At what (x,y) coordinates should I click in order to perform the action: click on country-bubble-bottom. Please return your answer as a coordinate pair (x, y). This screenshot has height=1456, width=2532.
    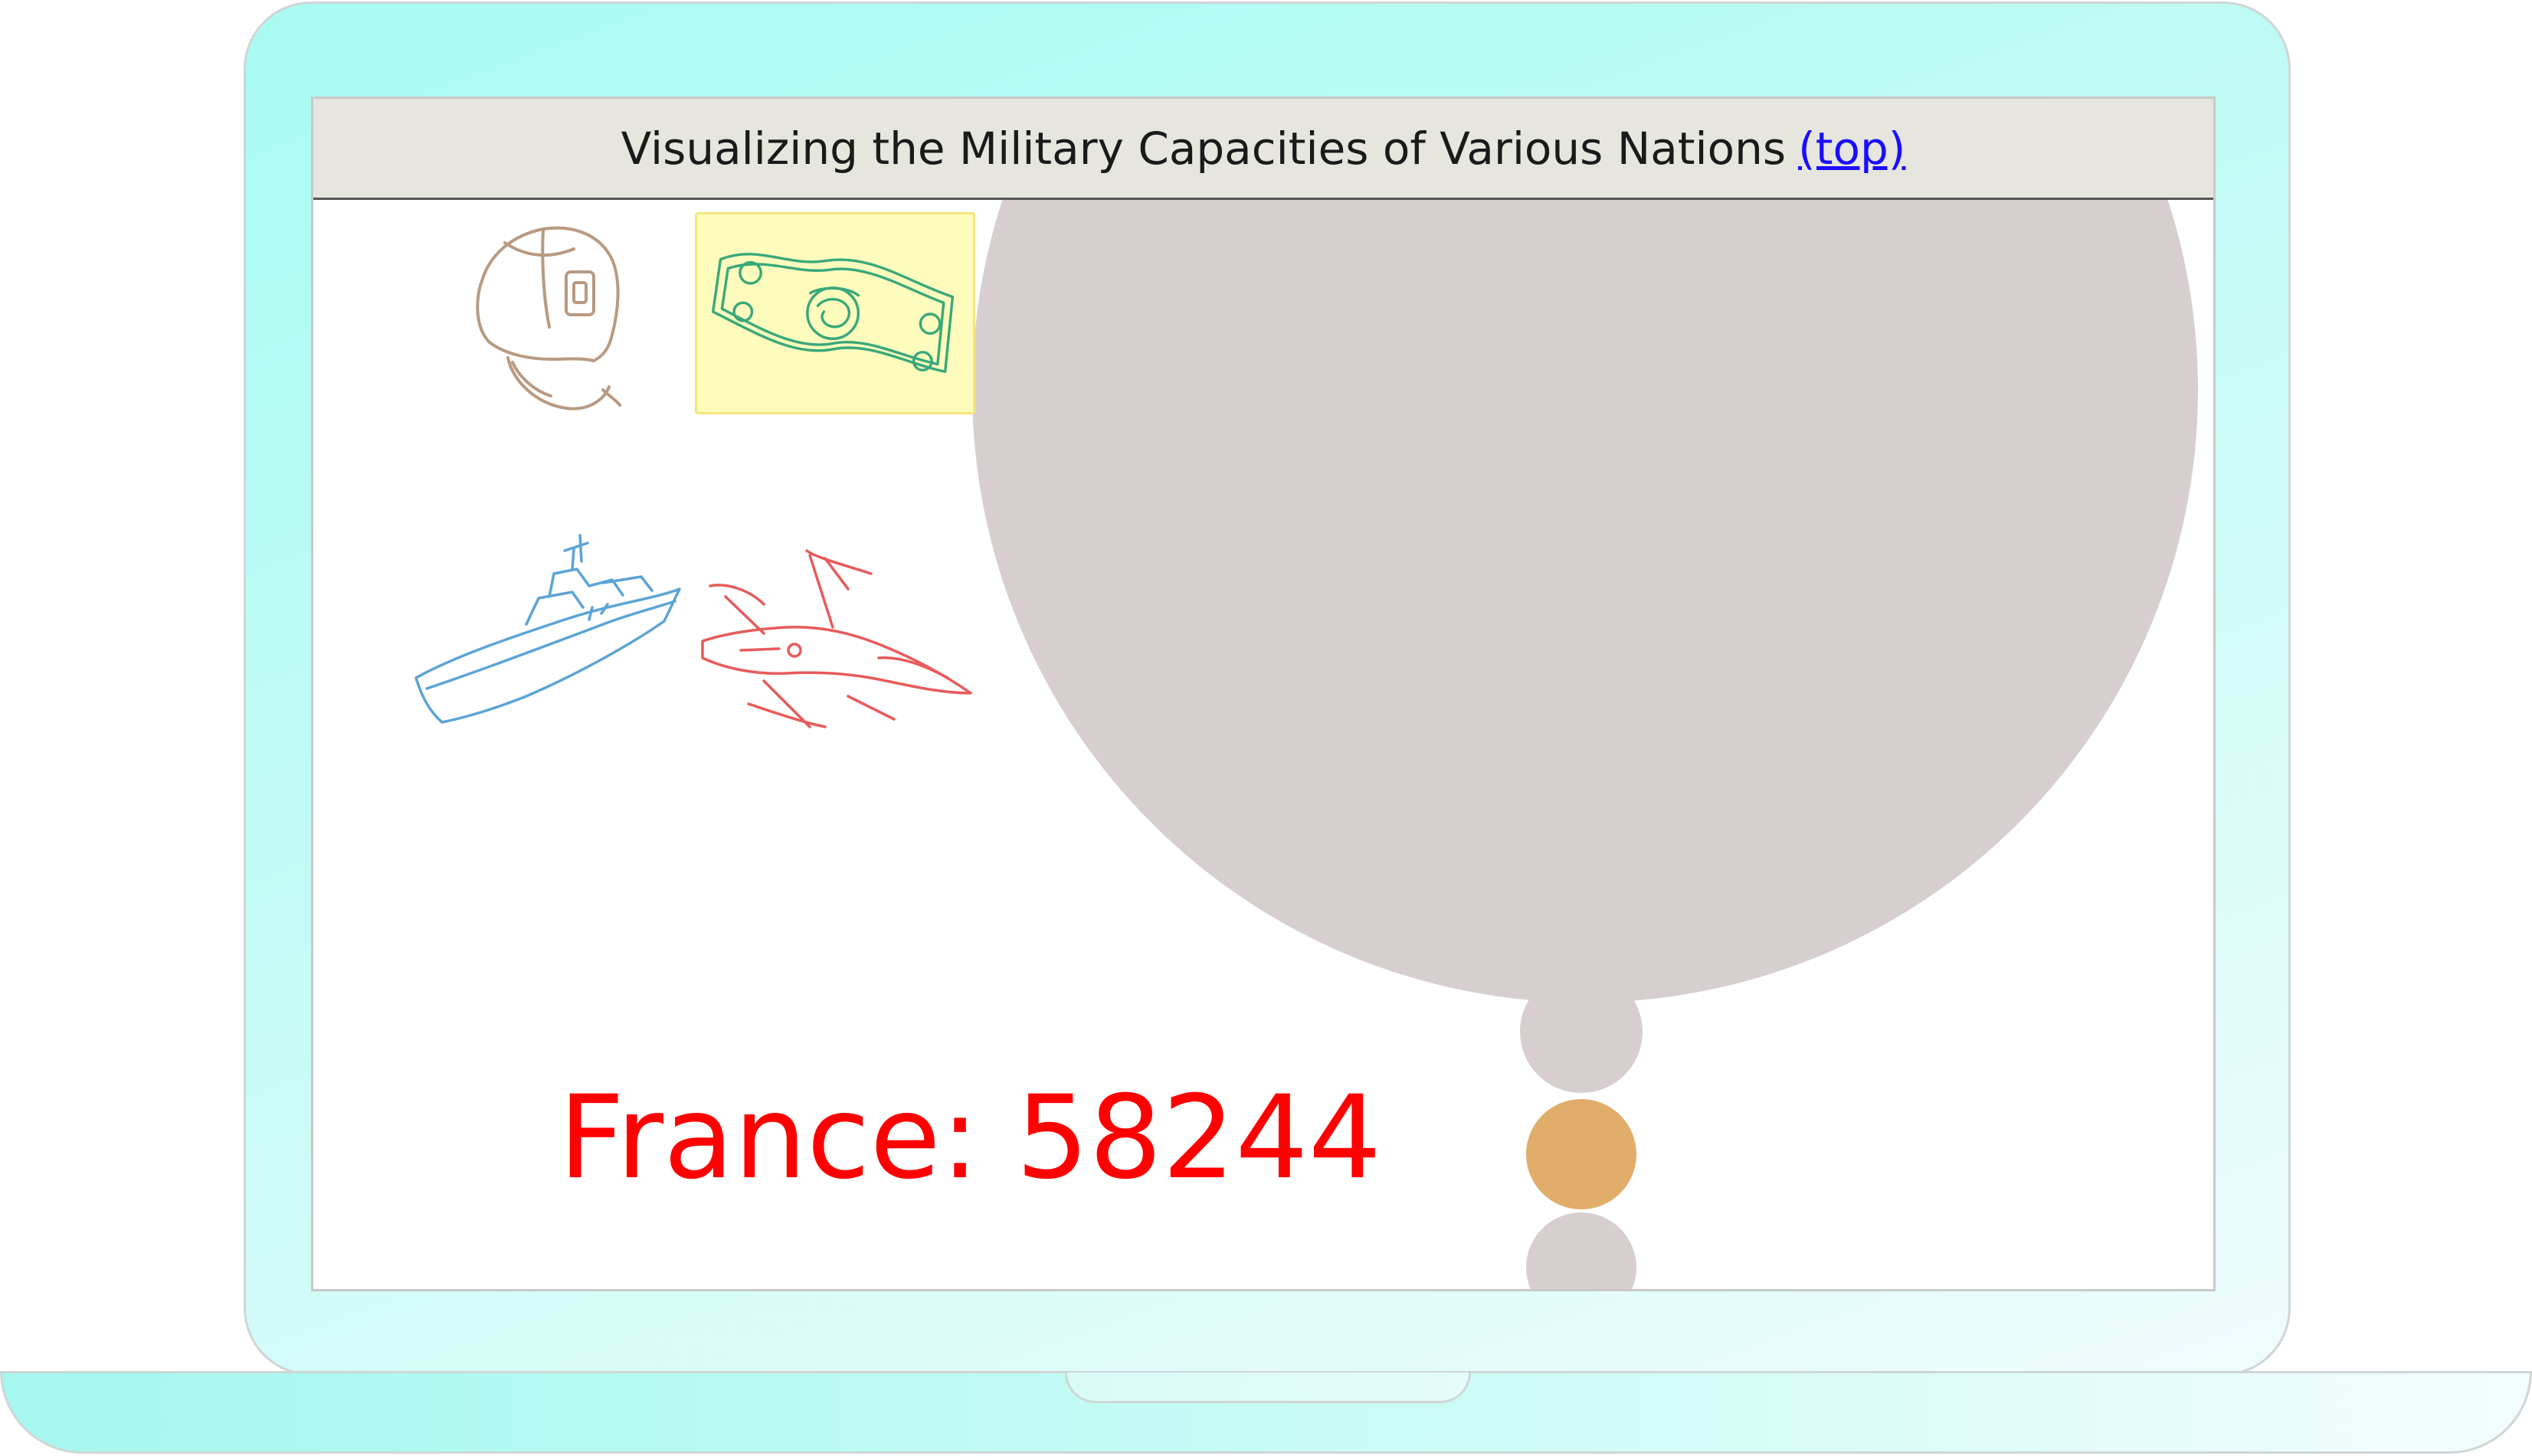
    Looking at the image, I should click on (1581, 1250).